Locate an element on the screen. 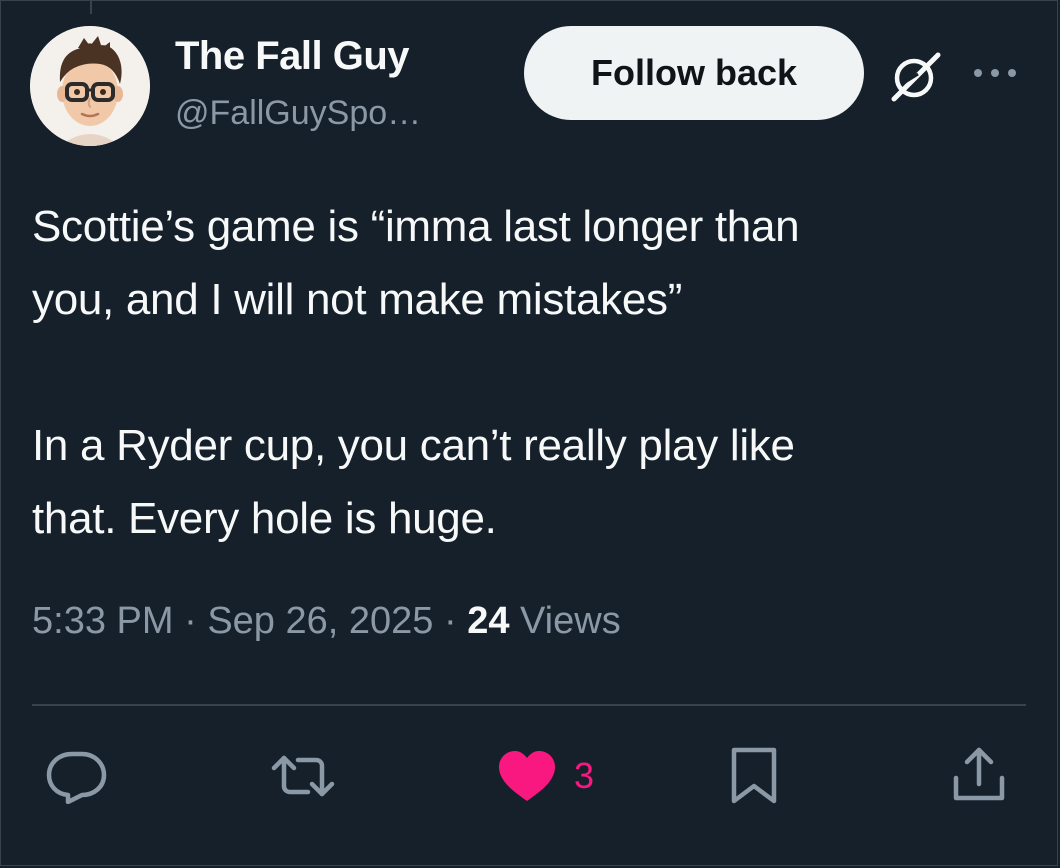 This screenshot has height=868, width=1060. author-avatar is located at coordinates (90, 86).